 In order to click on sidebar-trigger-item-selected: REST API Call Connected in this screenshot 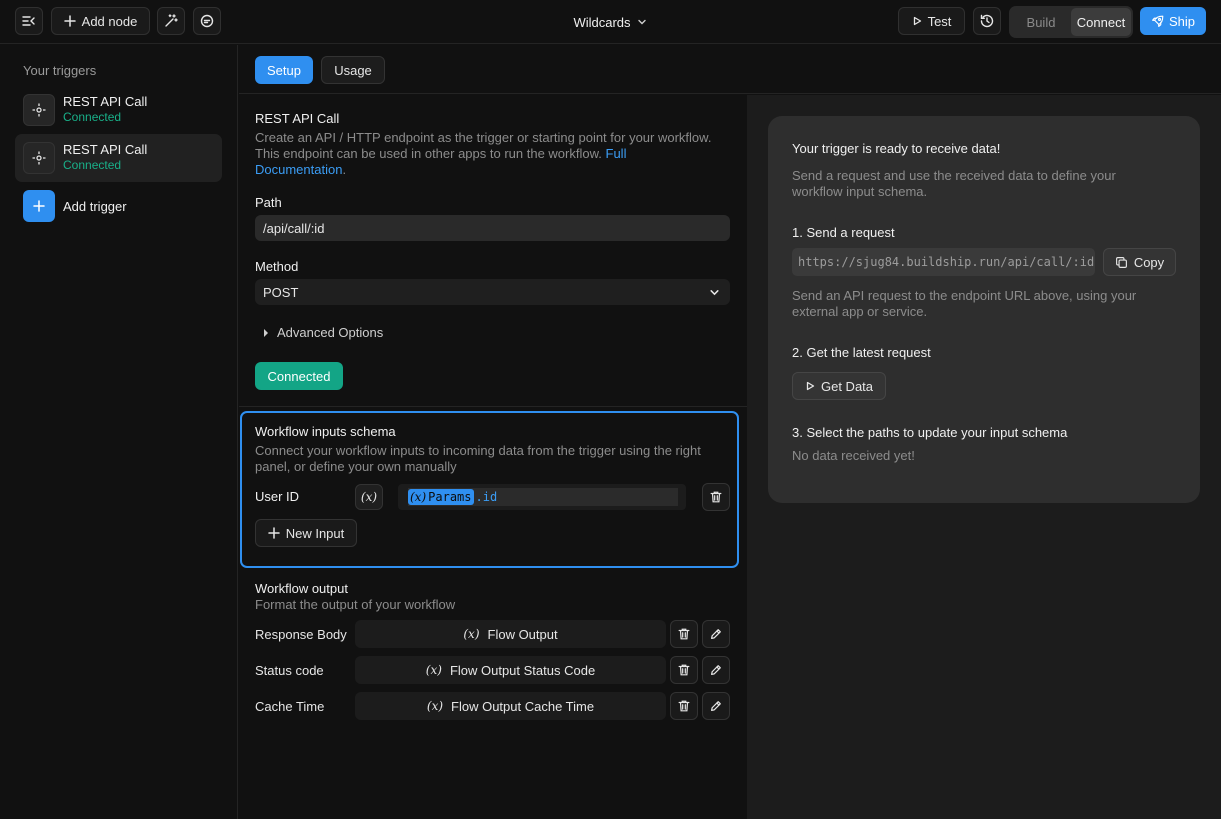, I will do `click(118, 158)`.